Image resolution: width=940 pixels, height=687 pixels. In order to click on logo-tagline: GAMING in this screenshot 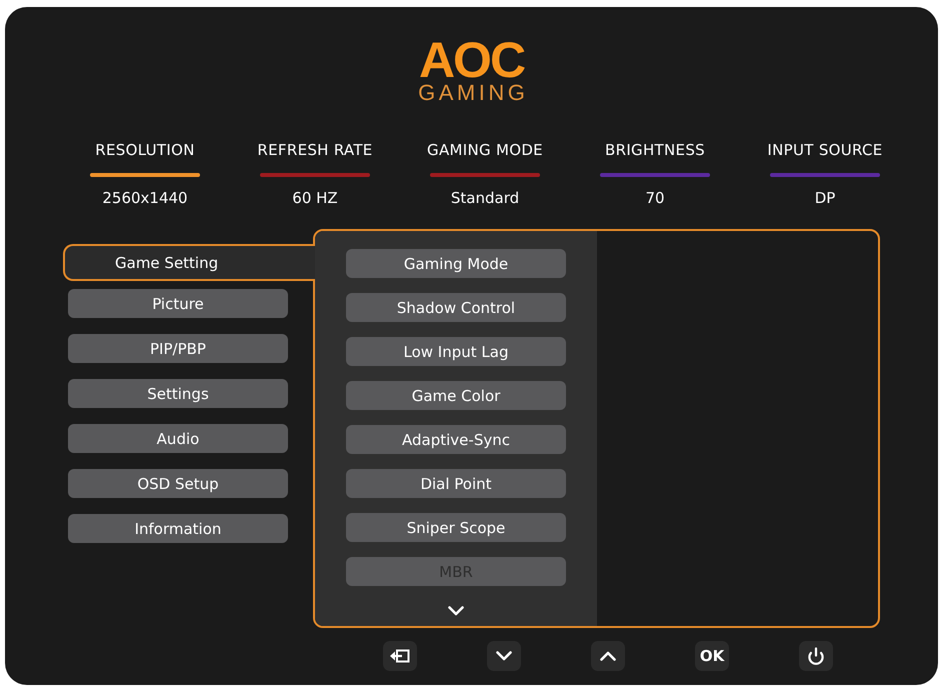, I will do `click(472, 93)`.